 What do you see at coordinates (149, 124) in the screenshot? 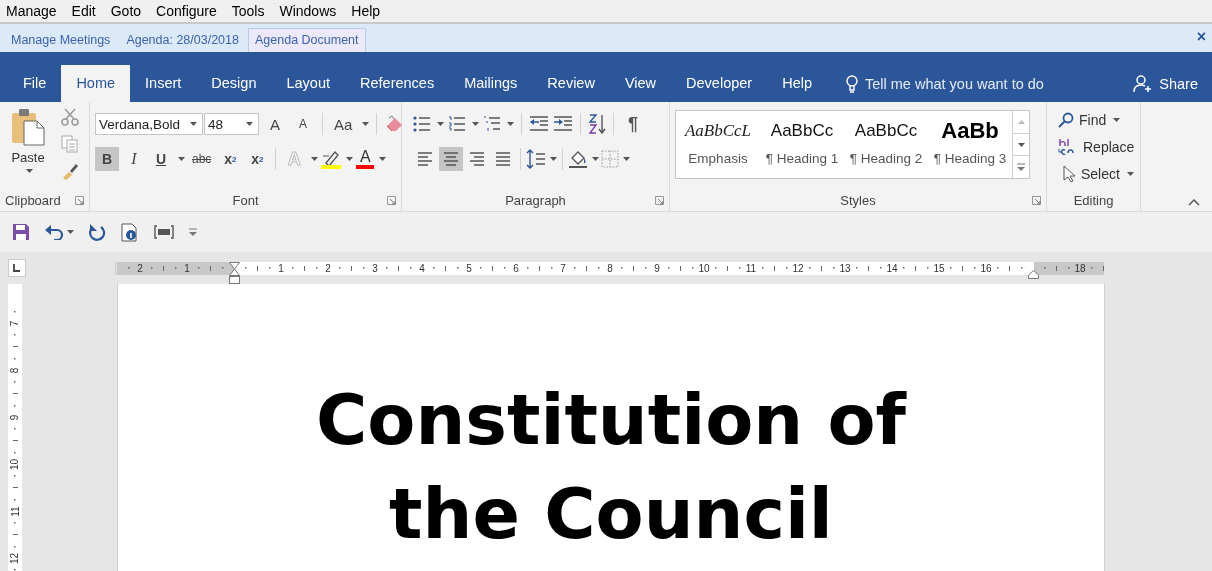
I see `font-name-field: Verdana,Bold` at bounding box center [149, 124].